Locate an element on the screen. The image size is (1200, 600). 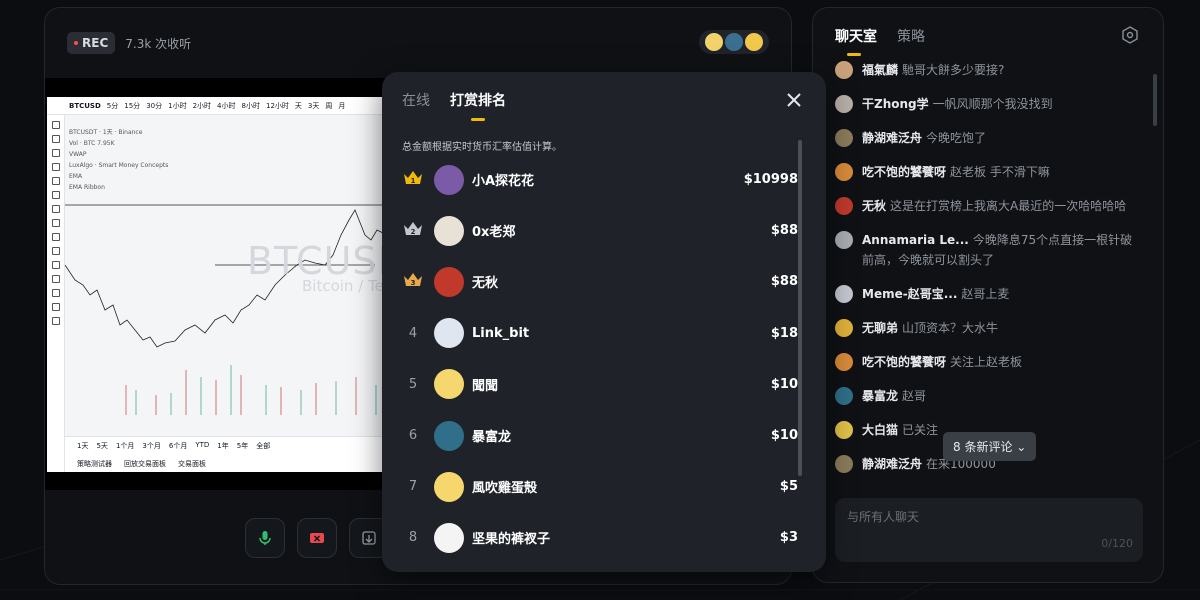
chat-message-body: Annamaria Le... 今晚降息75个点直接一根针破前高，今晚就可以割头了 is located at coordinates (998, 250).